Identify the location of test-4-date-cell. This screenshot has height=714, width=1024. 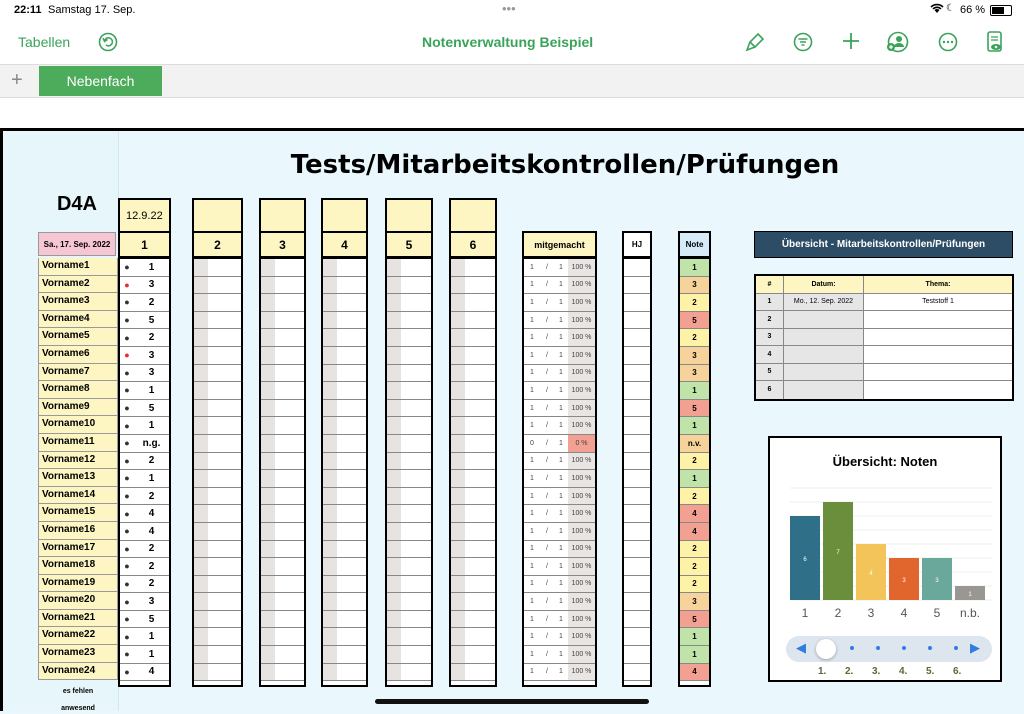
(344, 215).